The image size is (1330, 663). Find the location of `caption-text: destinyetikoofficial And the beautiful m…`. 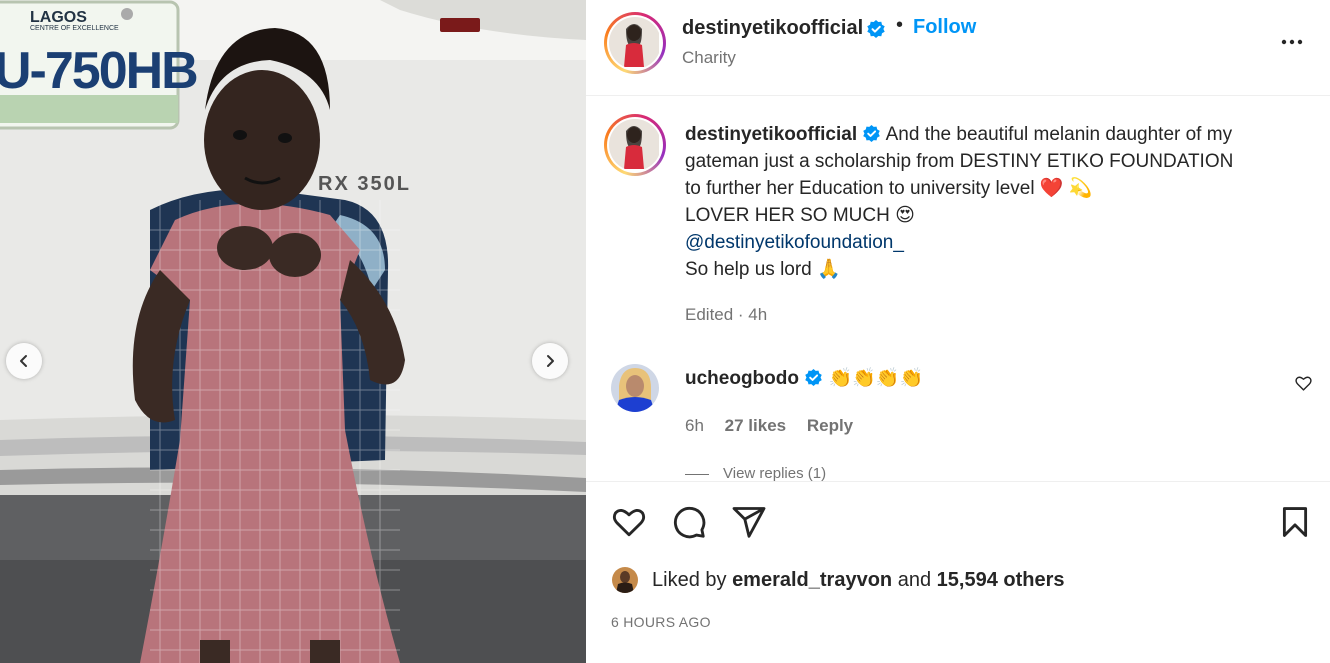

caption-text: destinyetikoofficial And the beautiful m… is located at coordinates (1000, 202).